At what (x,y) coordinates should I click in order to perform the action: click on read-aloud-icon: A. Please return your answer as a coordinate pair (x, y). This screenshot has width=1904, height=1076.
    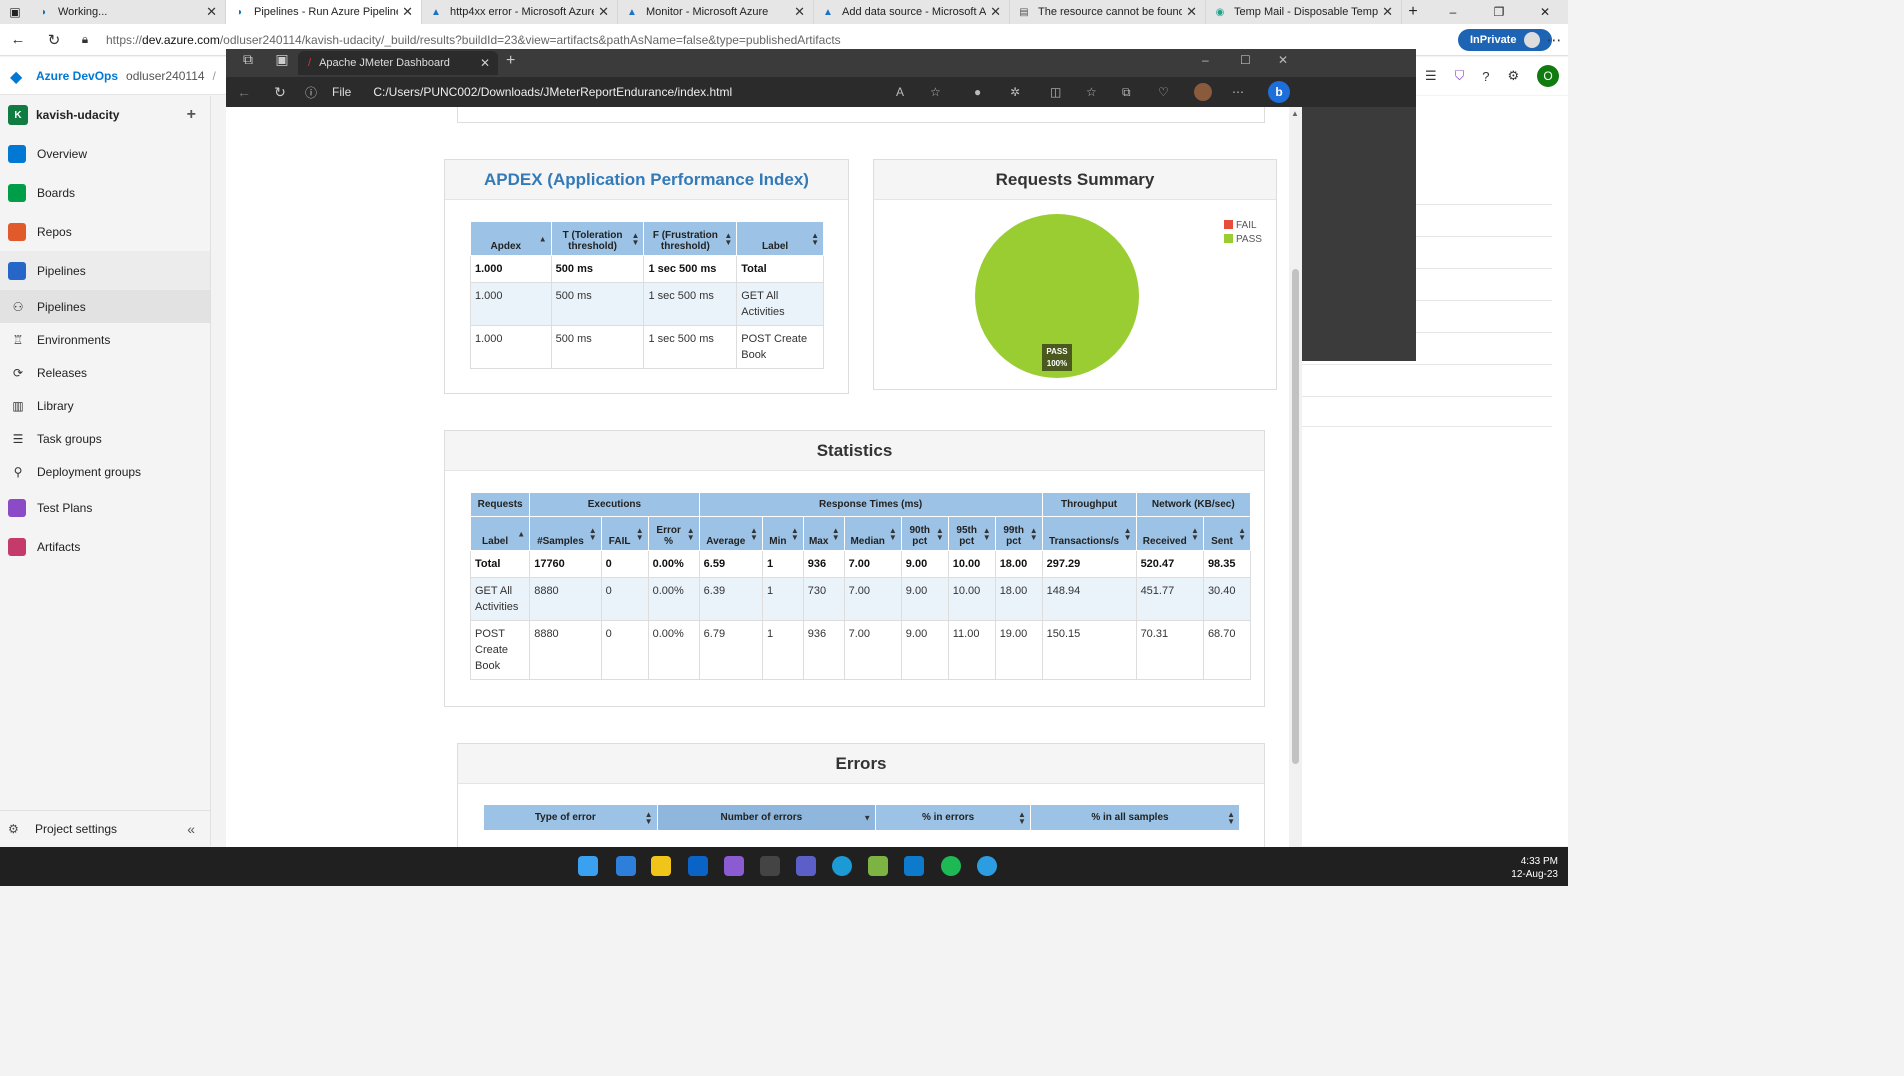
    Looking at the image, I should click on (900, 92).